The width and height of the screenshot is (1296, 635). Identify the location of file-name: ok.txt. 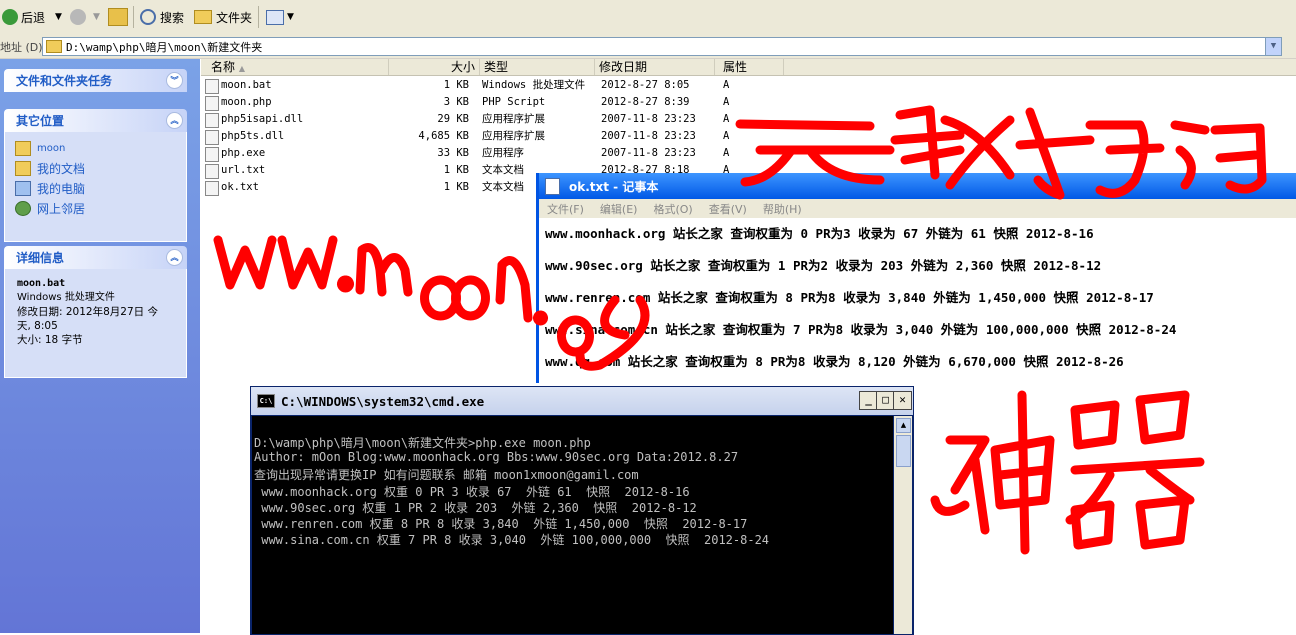
(240, 187).